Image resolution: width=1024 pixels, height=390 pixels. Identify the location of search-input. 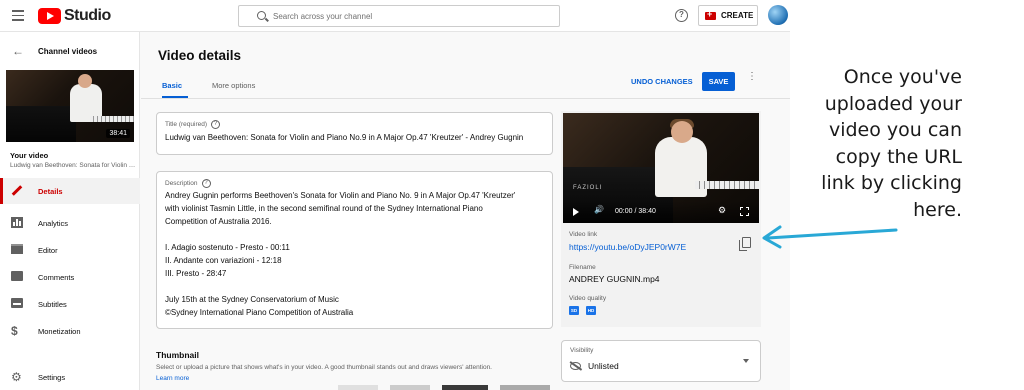
(408, 16).